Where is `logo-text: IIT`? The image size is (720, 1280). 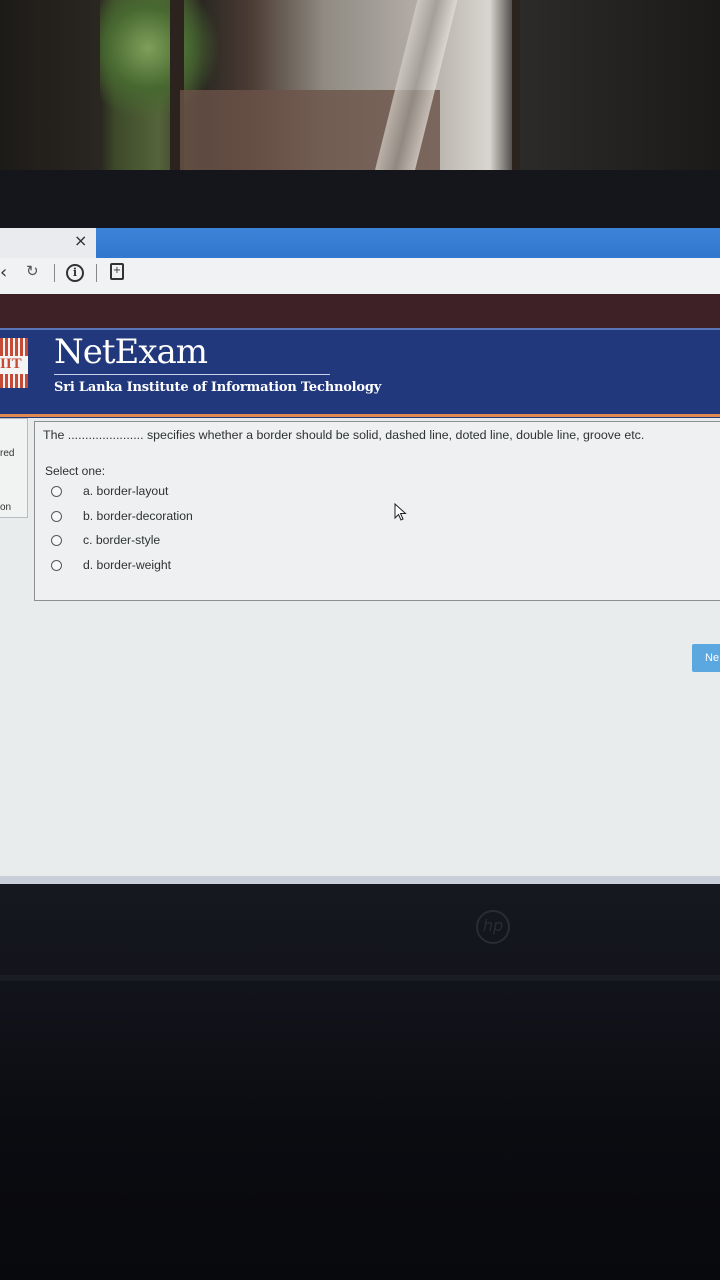
logo-text: IIT is located at coordinates (11, 364).